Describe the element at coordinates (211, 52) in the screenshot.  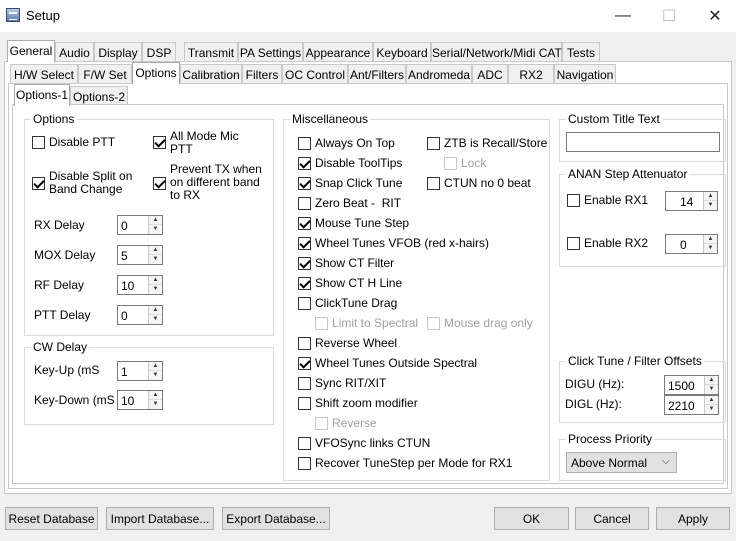
I see `tab-transmit: Transmit` at that location.